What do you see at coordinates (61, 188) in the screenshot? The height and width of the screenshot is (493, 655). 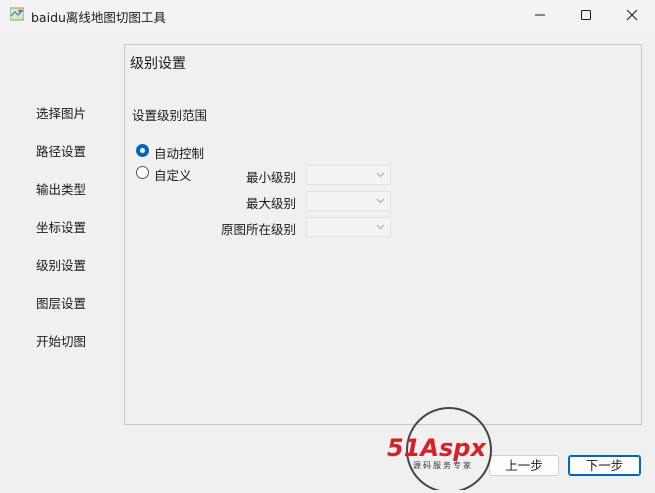 I see `sidebar-item-output-type: 输出类型` at bounding box center [61, 188].